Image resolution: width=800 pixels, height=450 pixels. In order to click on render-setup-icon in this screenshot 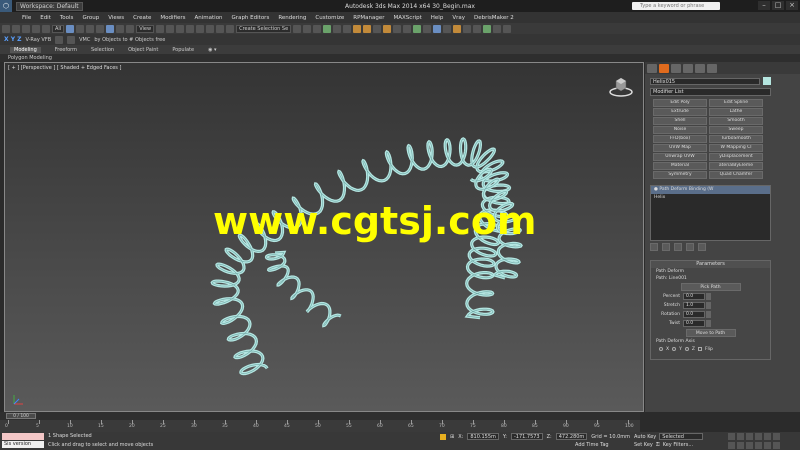, I will do `click(367, 28)`.